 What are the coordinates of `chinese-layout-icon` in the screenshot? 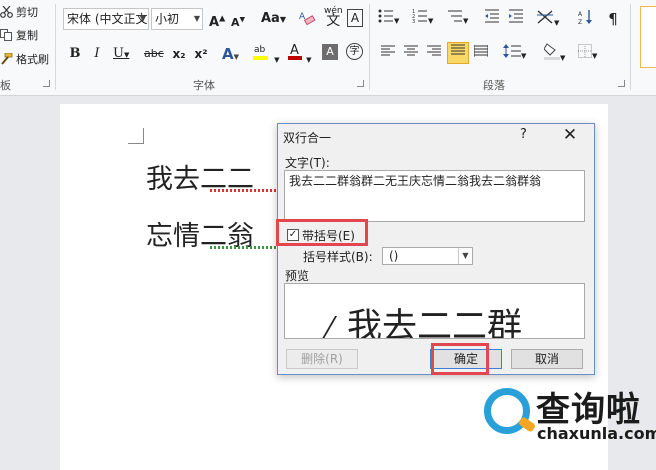 It's located at (545, 19).